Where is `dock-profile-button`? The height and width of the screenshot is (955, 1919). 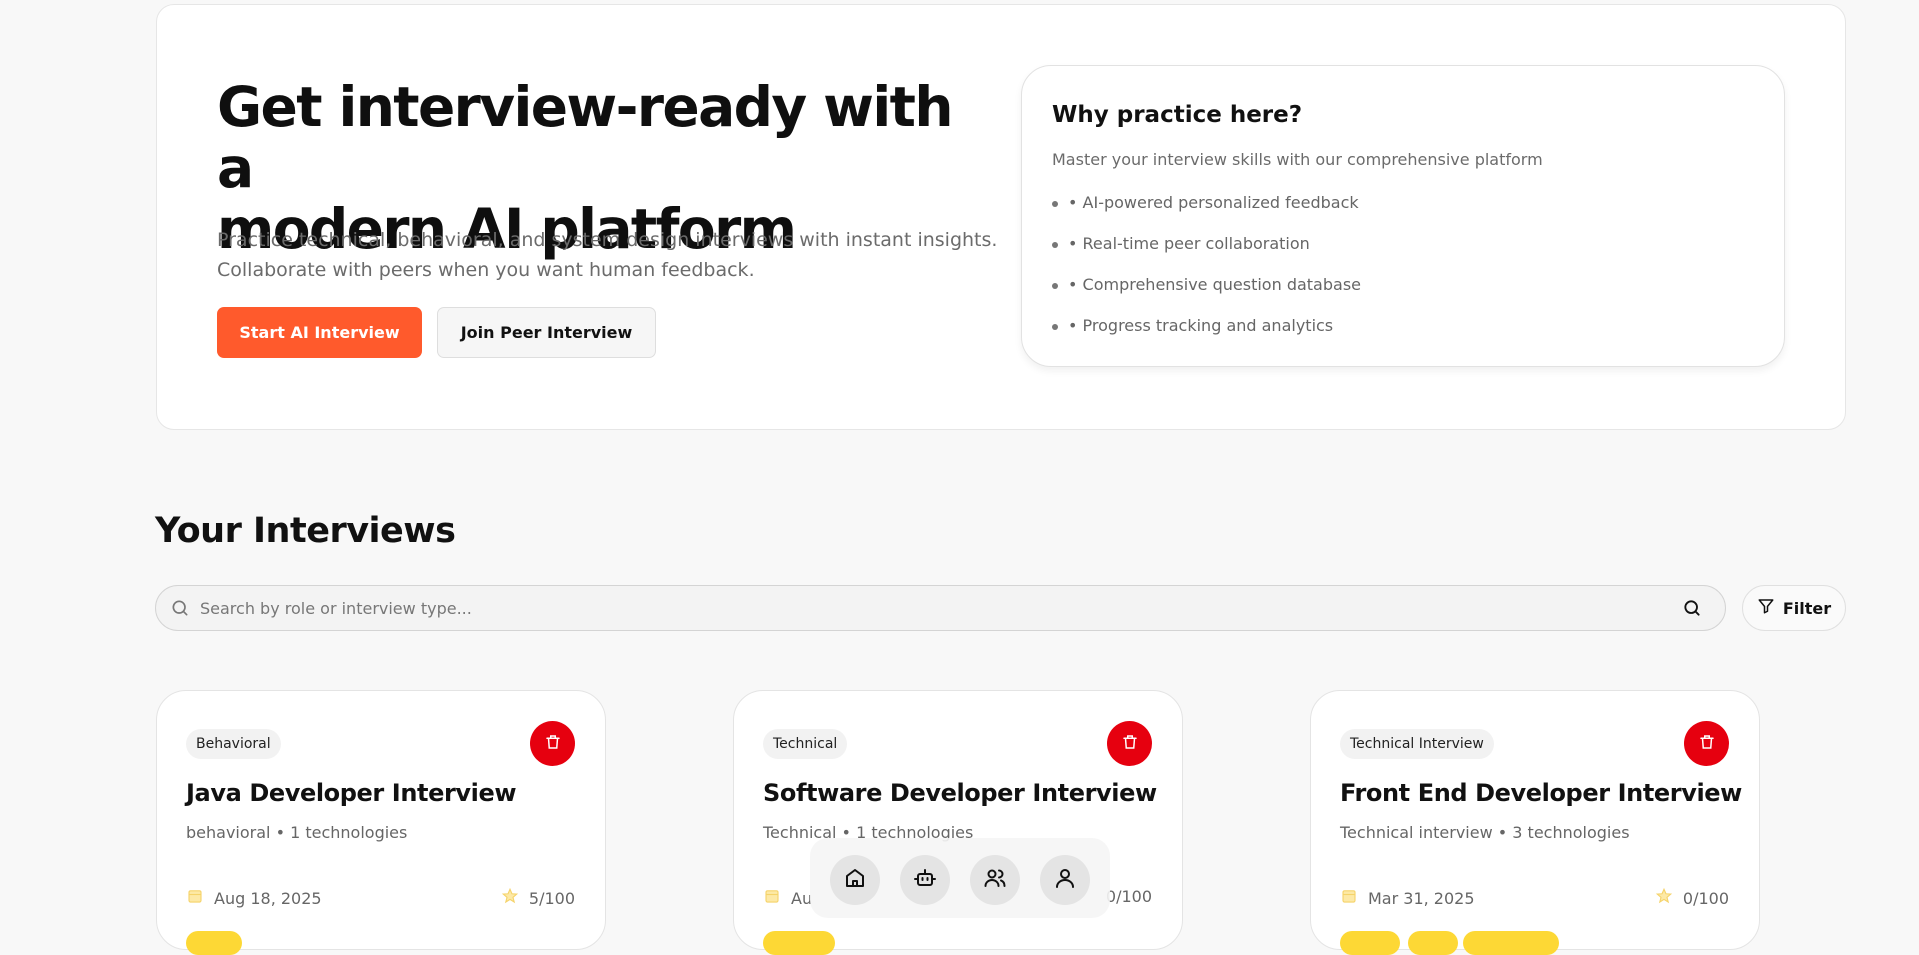
dock-profile-button is located at coordinates (1065, 880).